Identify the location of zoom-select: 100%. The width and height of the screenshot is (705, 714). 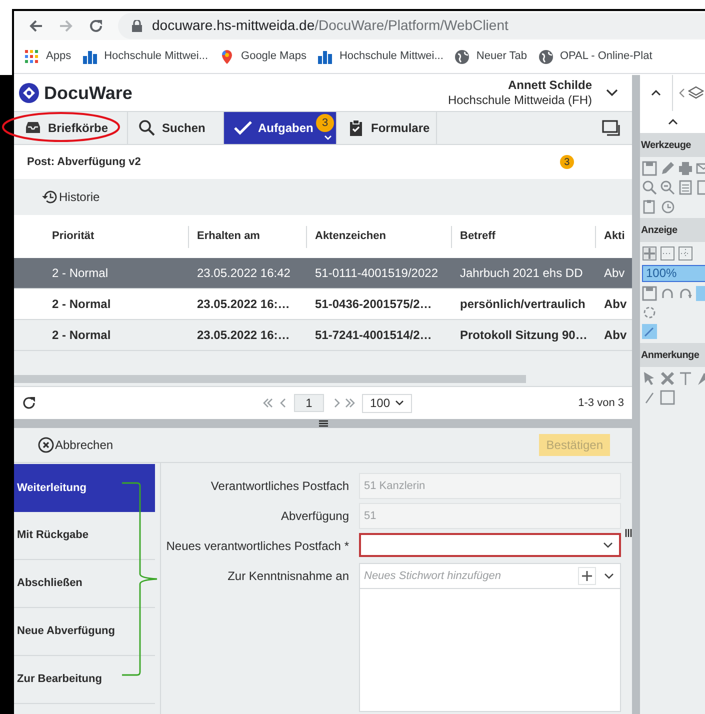
(673, 273).